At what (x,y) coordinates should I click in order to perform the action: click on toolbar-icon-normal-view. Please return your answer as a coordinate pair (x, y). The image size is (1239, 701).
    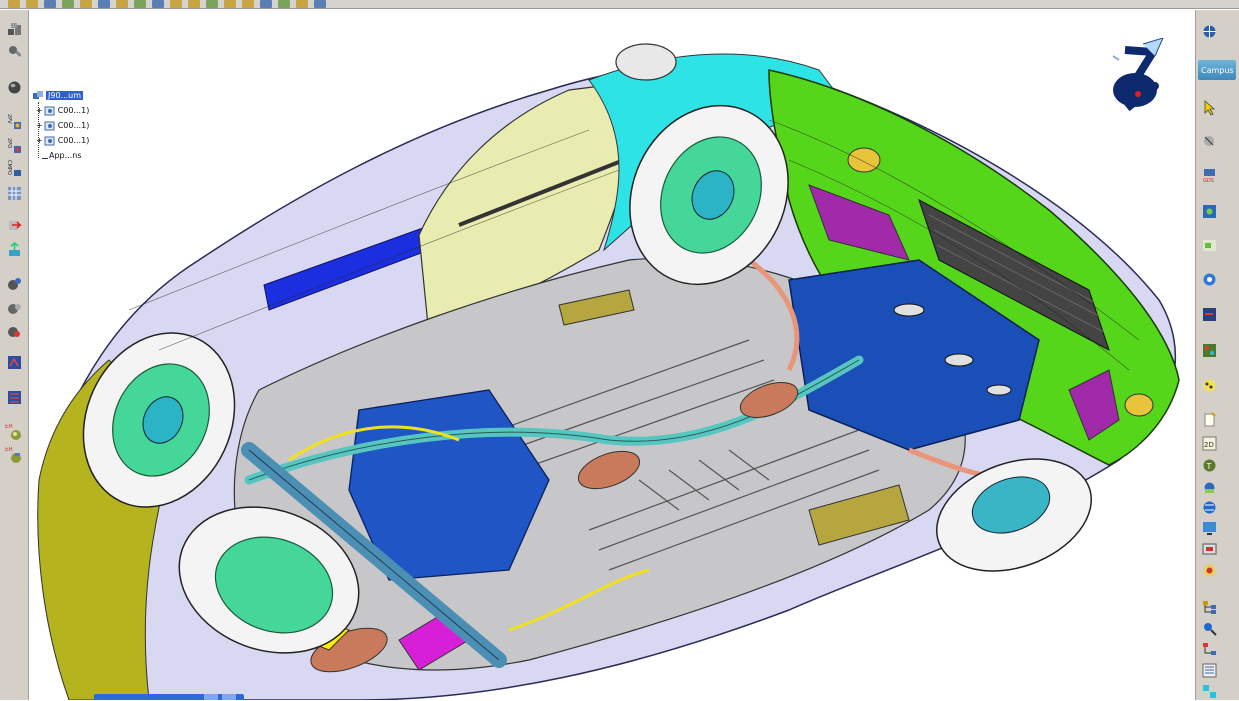
    Looking at the image, I should click on (284, 4).